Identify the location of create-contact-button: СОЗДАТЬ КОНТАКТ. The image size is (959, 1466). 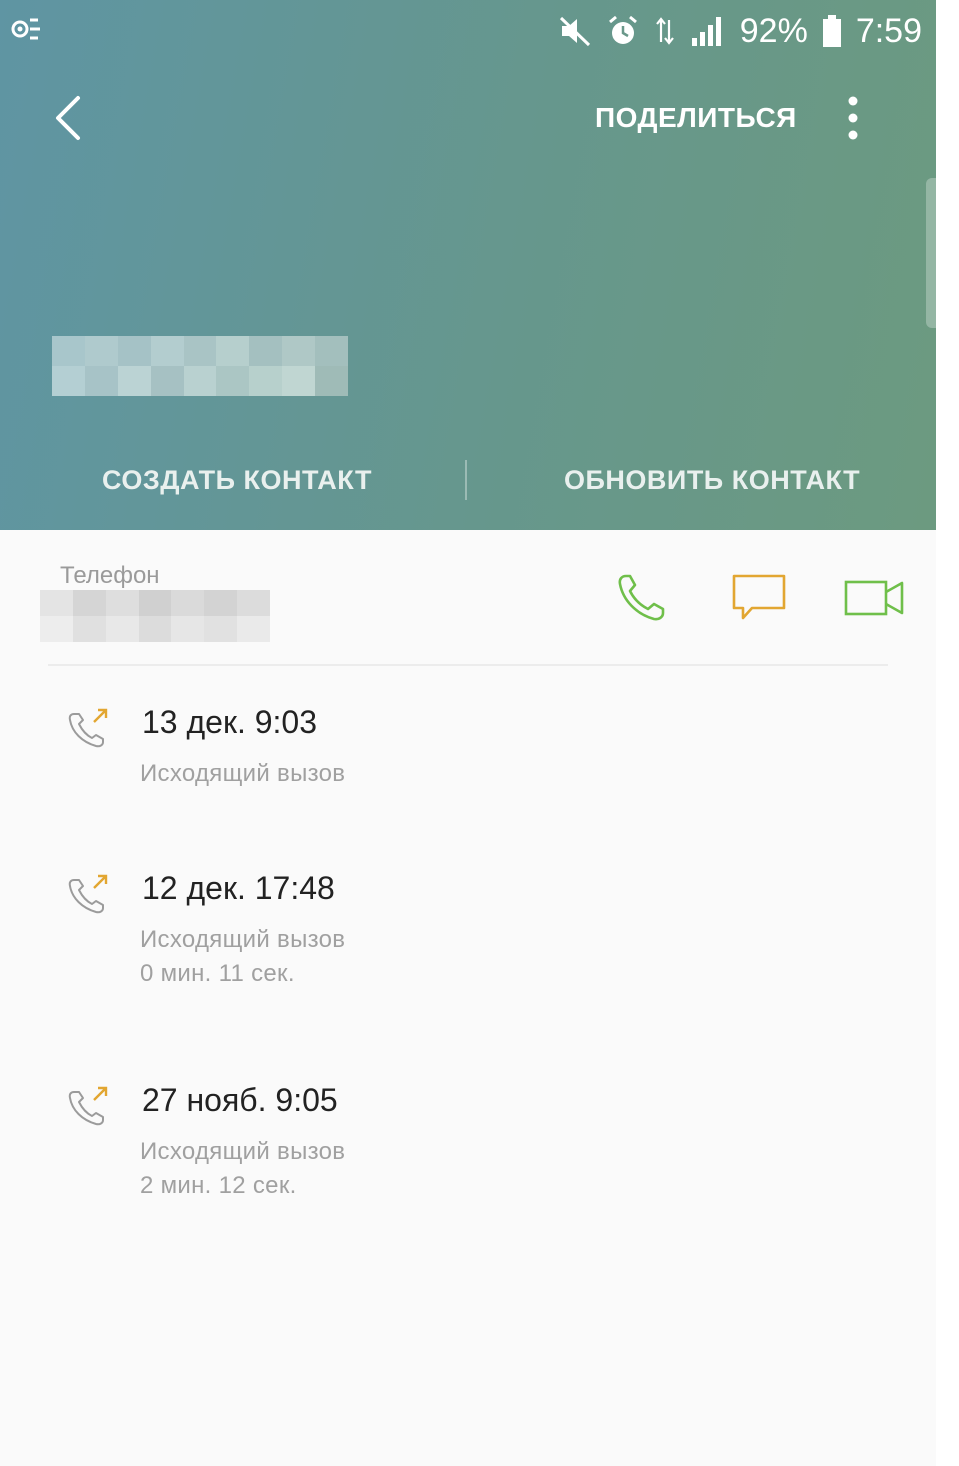
(237, 480).